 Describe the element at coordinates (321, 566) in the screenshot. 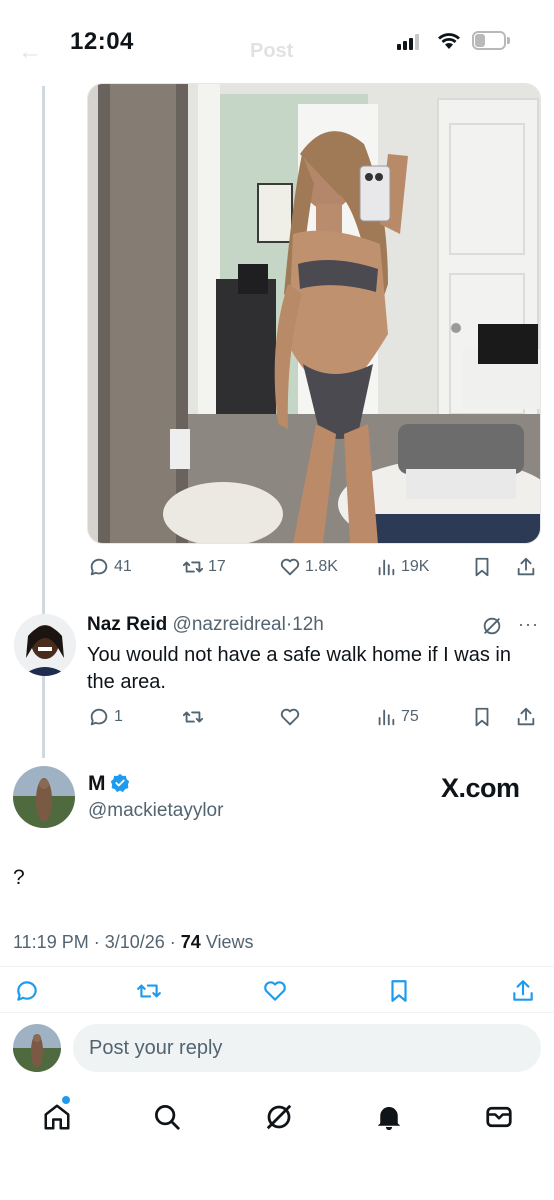

I see `like-count: 1.8K` at that location.